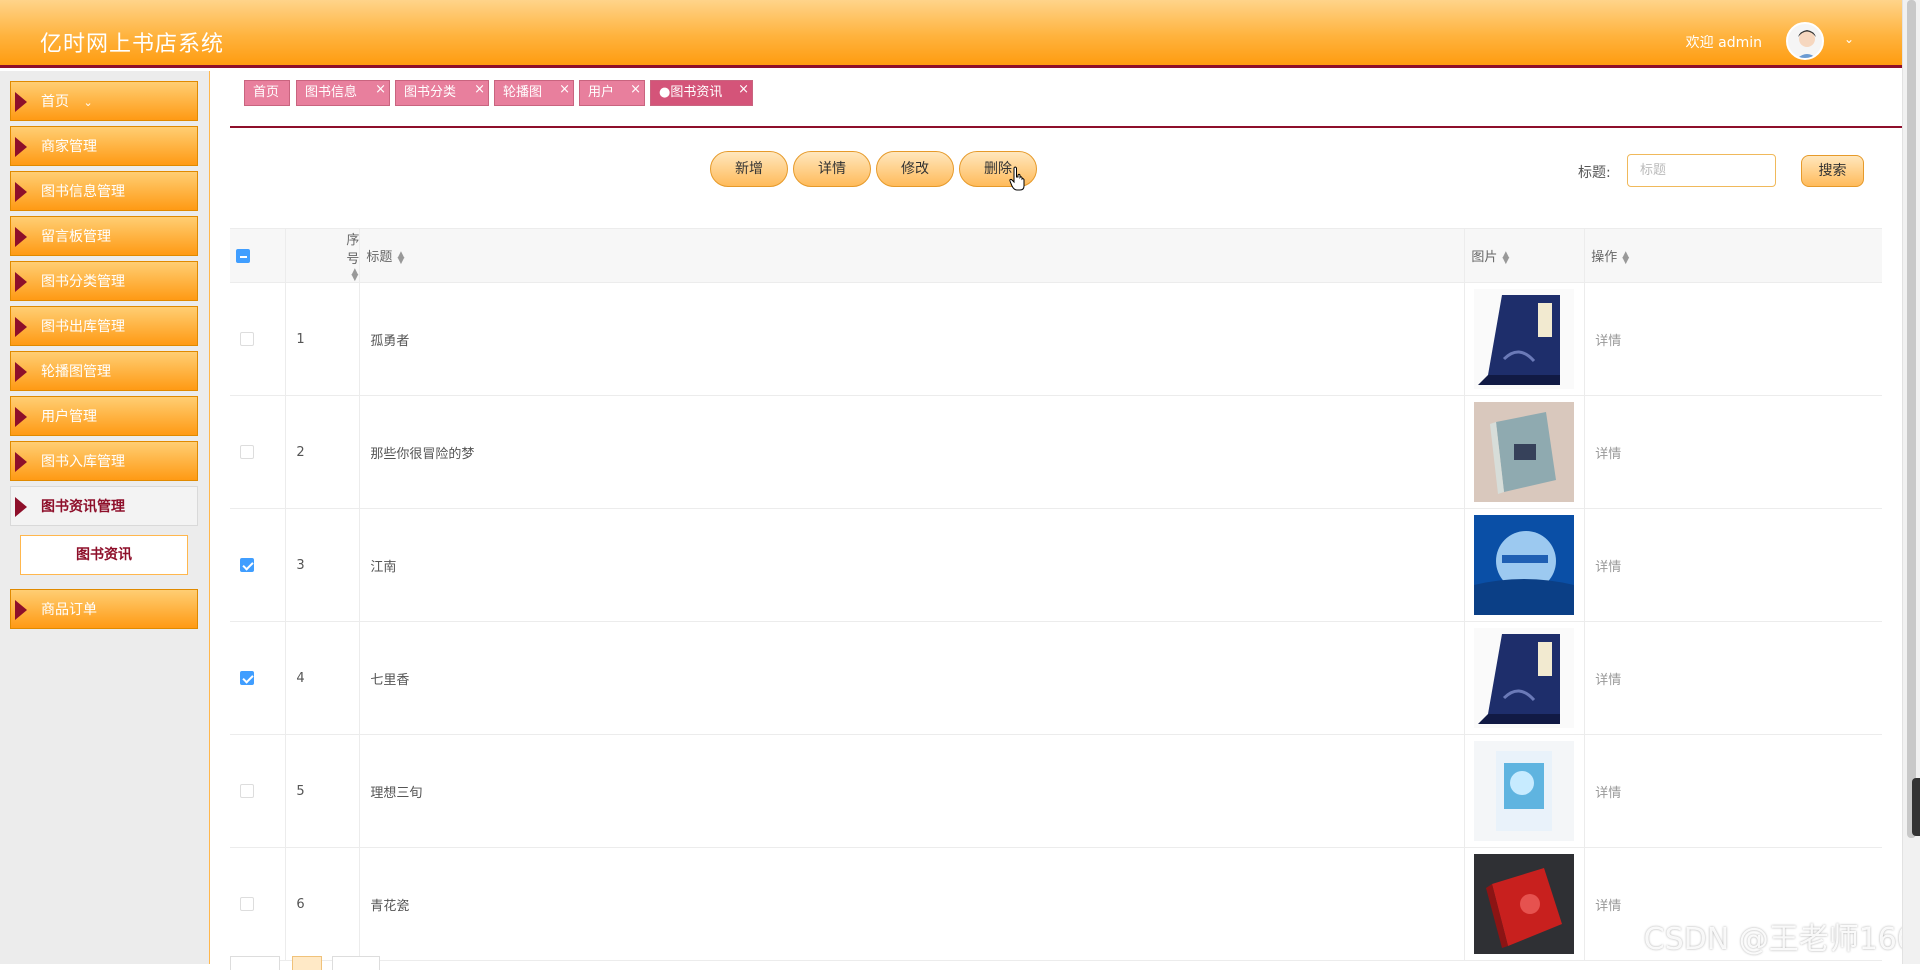 The width and height of the screenshot is (1920, 970). I want to click on col-header-label: 标题, so click(379, 257).